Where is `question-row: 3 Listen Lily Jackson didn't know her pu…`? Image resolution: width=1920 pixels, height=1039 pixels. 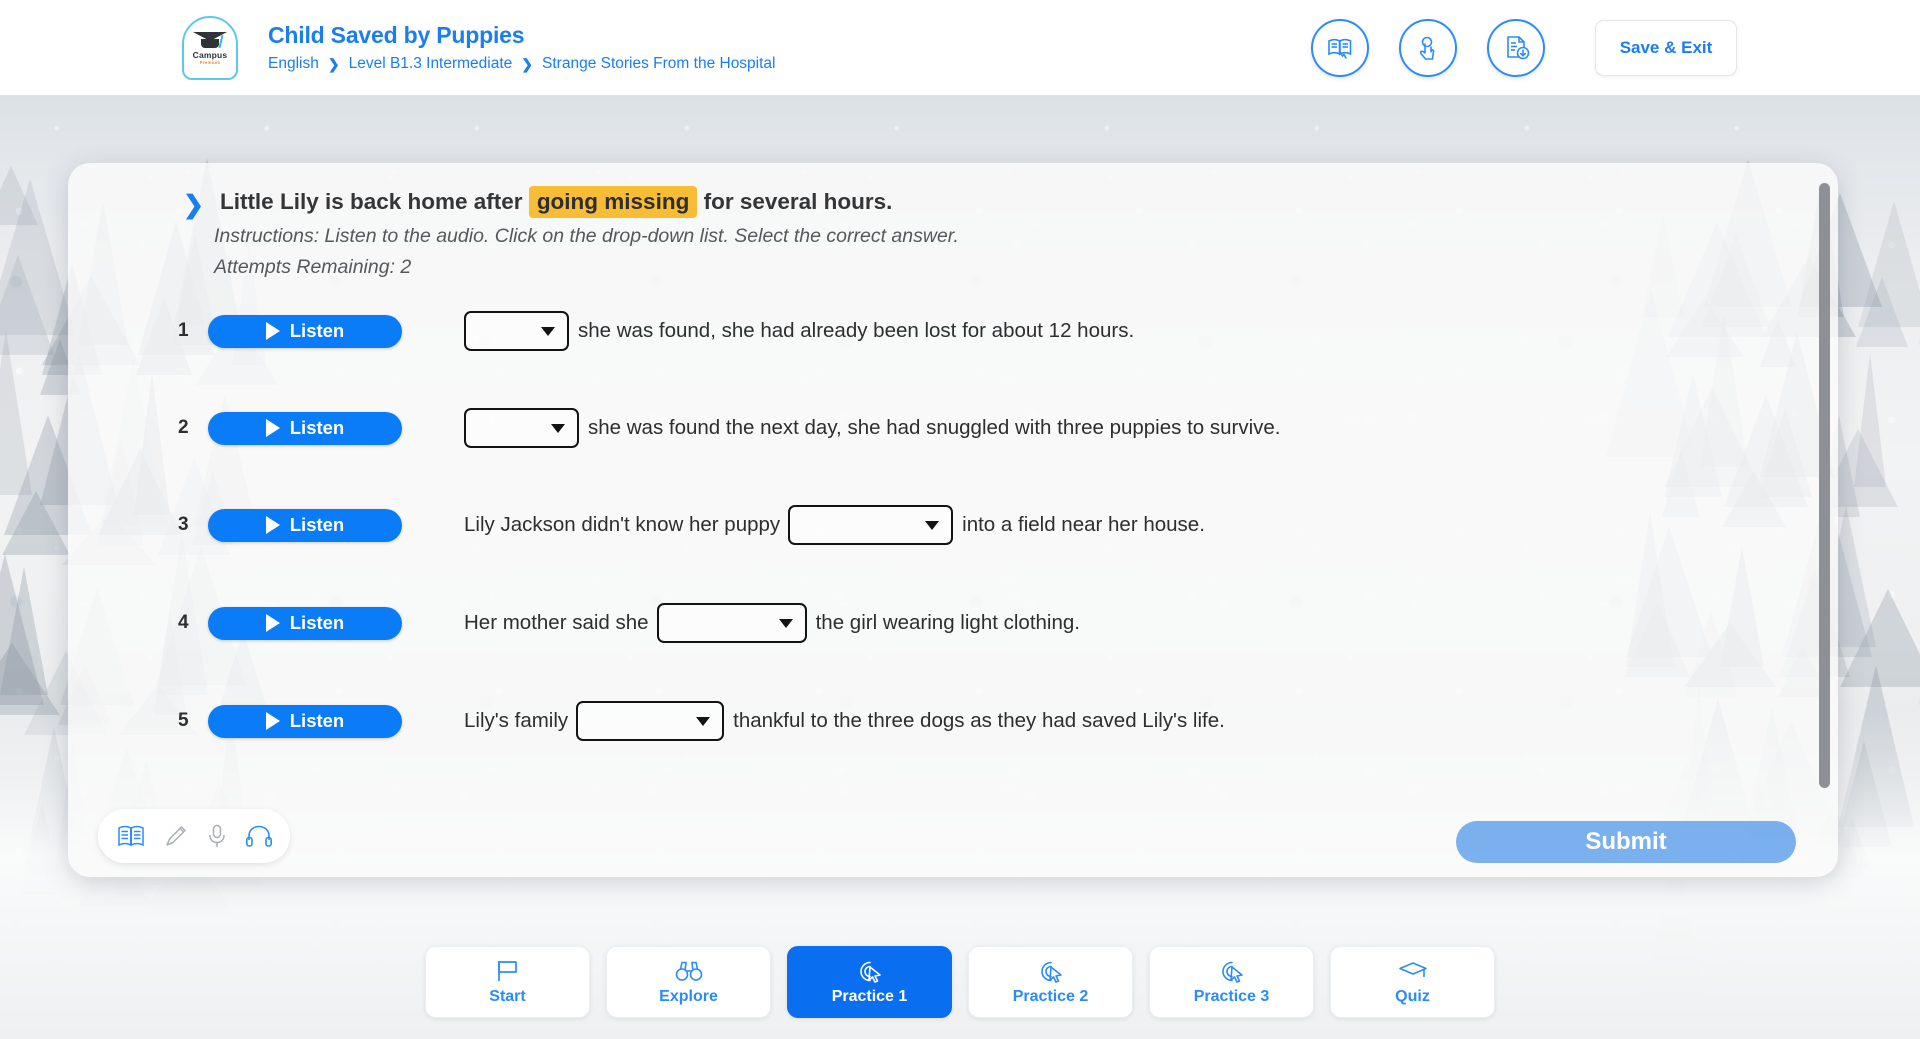 question-row: 3 Listen Lily Jackson didn't know her pu… is located at coordinates (691, 525).